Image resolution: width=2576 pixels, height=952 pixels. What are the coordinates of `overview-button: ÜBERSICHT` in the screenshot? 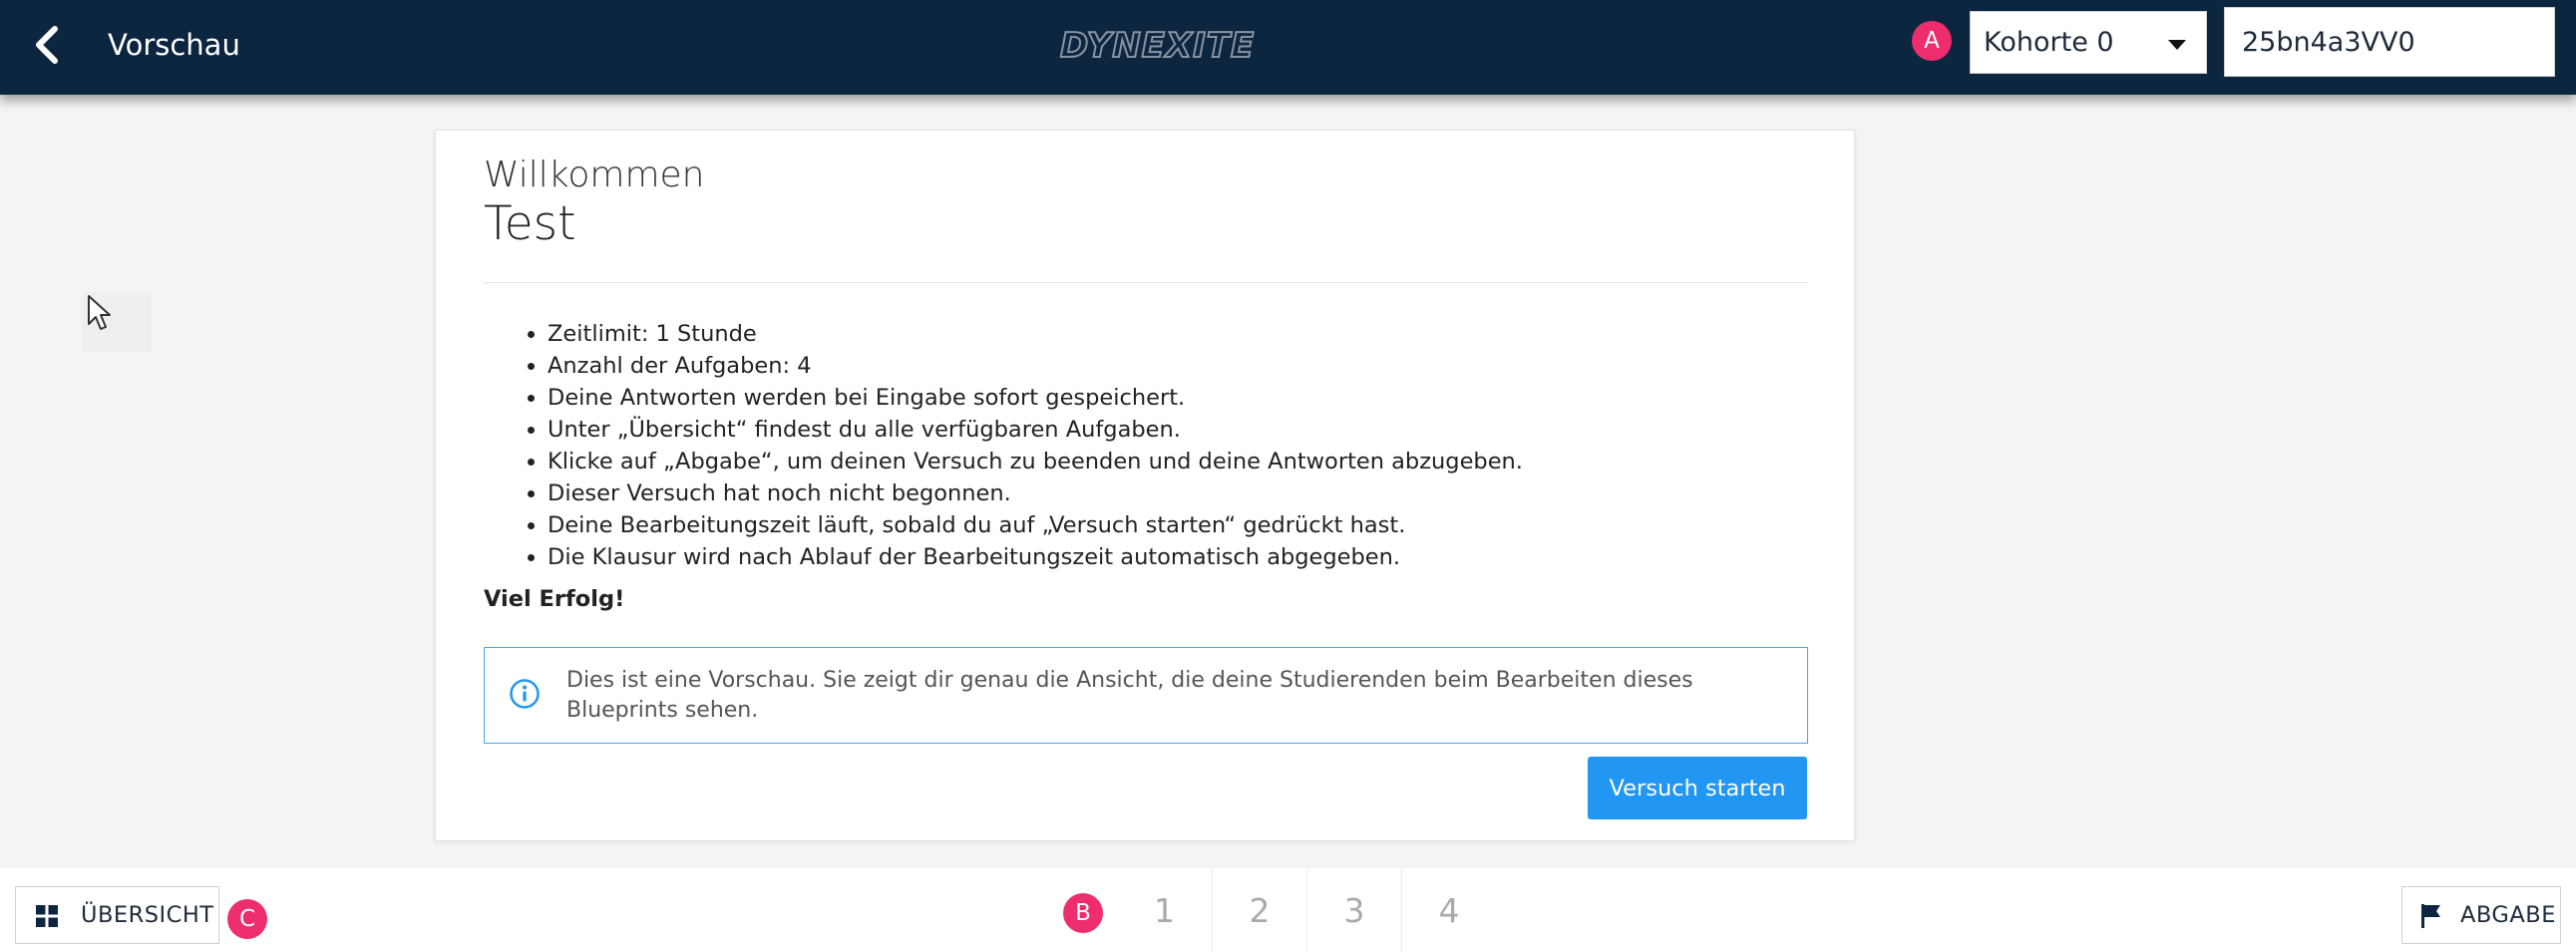 It's located at (117, 915).